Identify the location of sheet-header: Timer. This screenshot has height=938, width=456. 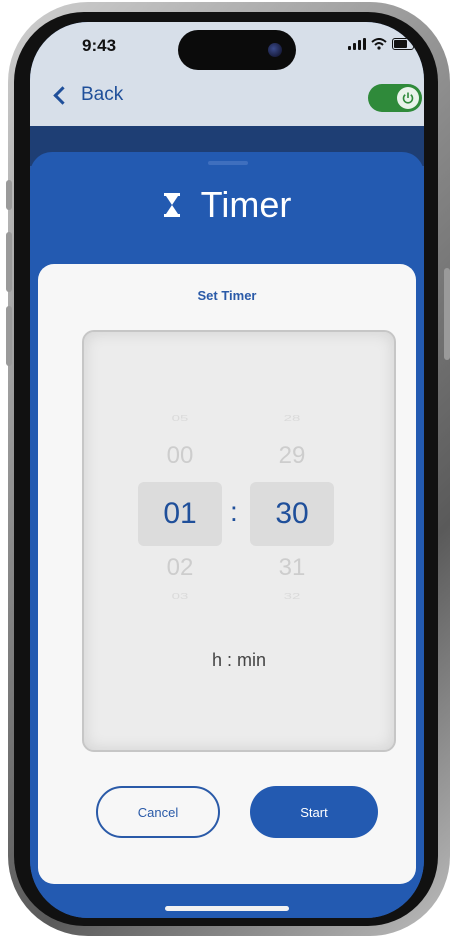
(227, 205).